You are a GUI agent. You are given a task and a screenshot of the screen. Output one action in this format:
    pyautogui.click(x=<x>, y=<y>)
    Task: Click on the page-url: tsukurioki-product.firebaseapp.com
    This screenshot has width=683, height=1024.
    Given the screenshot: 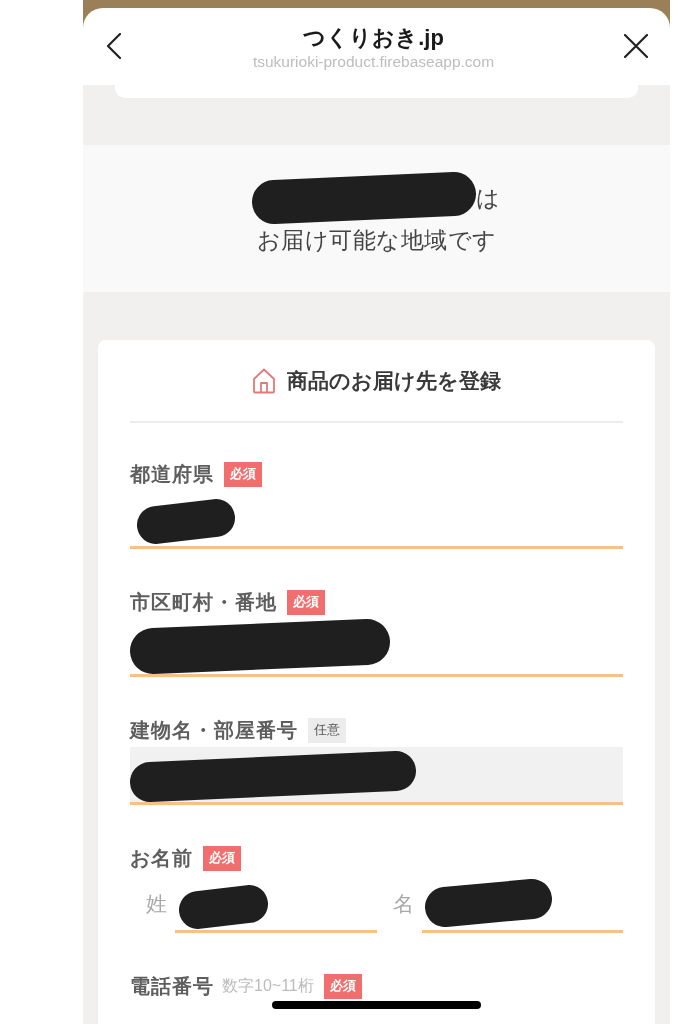 What is the action you would take?
    pyautogui.click(x=373, y=62)
    